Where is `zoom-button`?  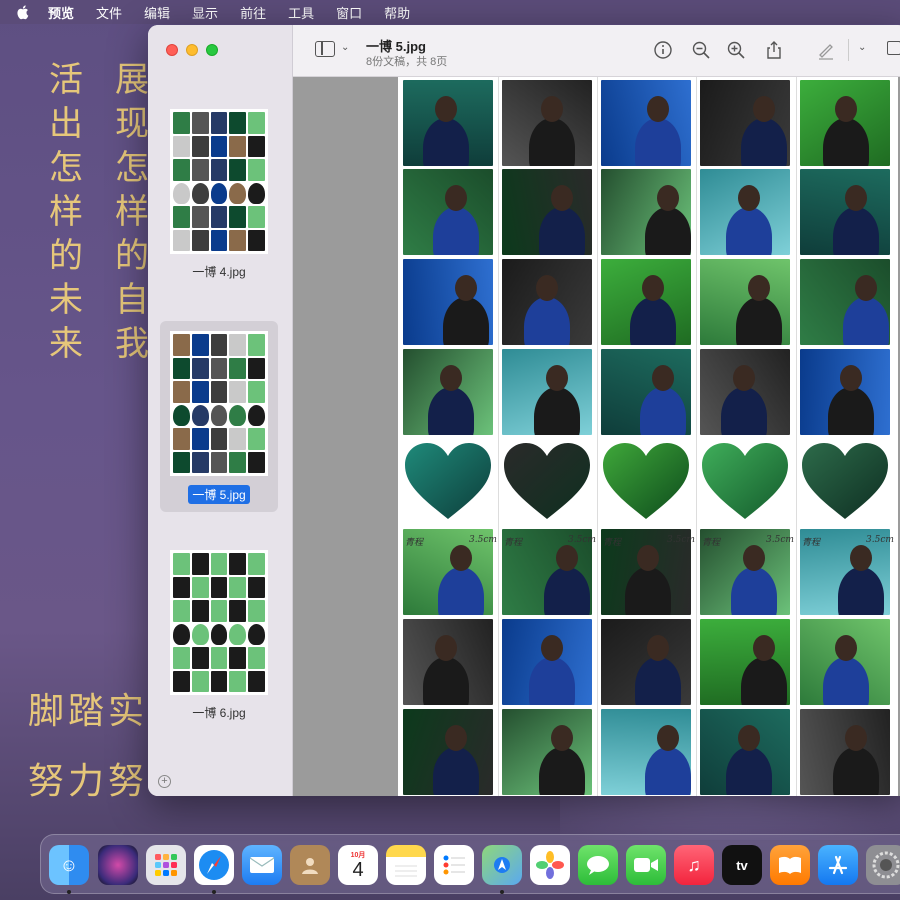 zoom-button is located at coordinates (212, 50).